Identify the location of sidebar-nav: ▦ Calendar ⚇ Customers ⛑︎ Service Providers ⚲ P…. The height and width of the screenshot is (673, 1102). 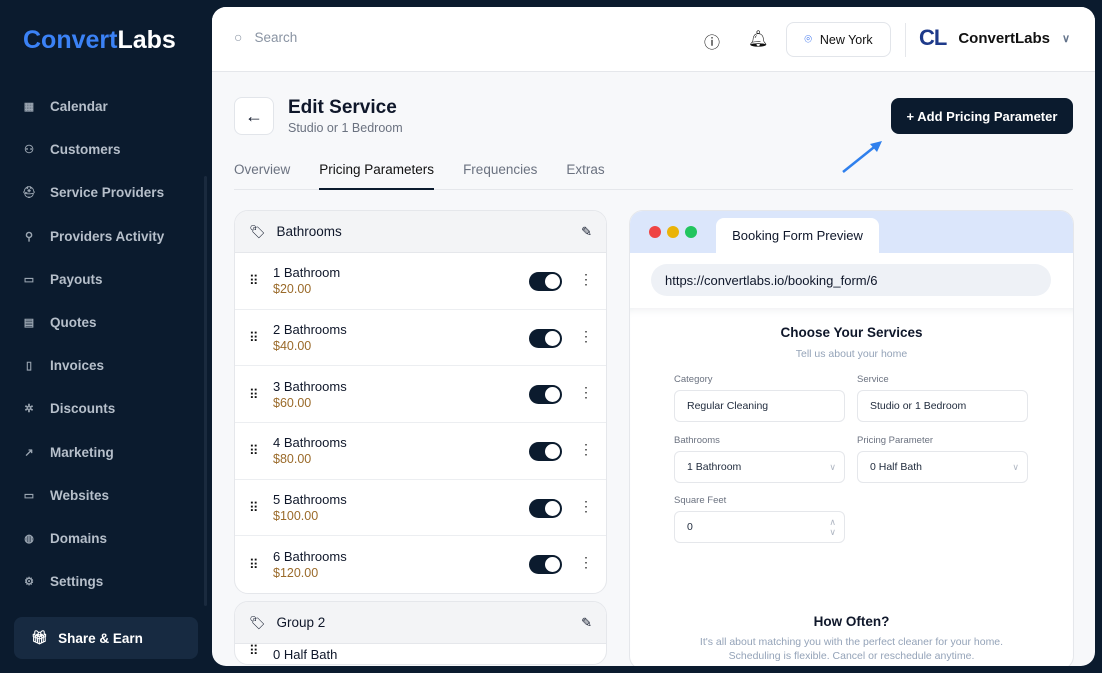
(106, 344).